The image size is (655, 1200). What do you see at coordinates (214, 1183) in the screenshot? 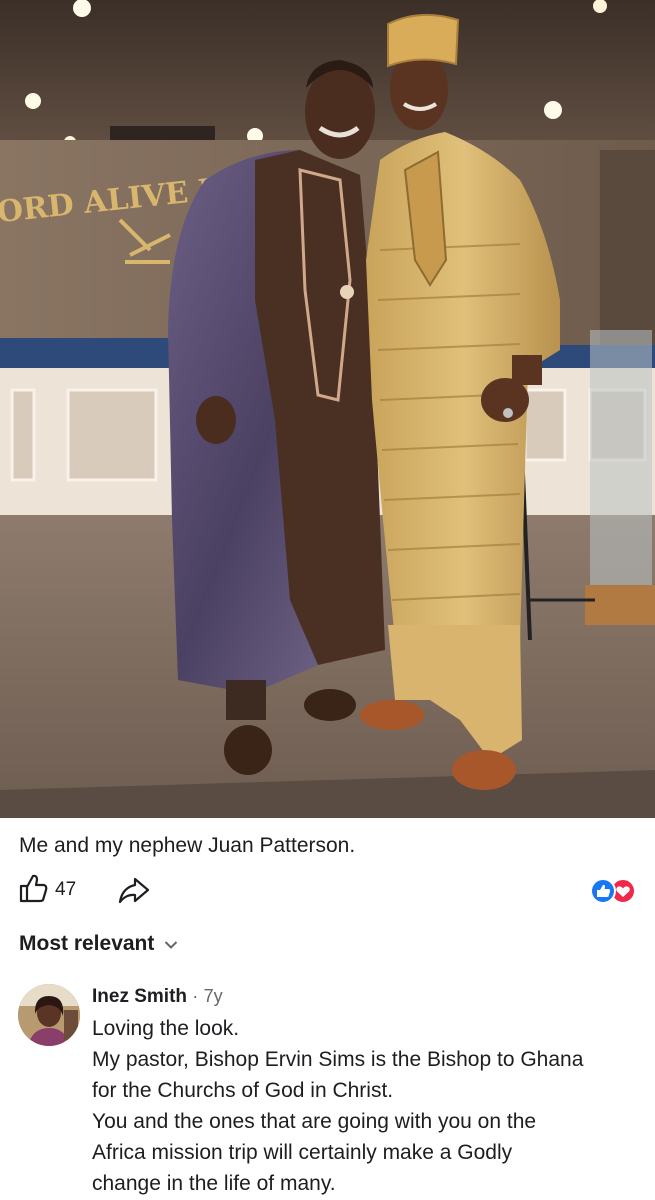
I see `comment-line: change in the life of many.` at bounding box center [214, 1183].